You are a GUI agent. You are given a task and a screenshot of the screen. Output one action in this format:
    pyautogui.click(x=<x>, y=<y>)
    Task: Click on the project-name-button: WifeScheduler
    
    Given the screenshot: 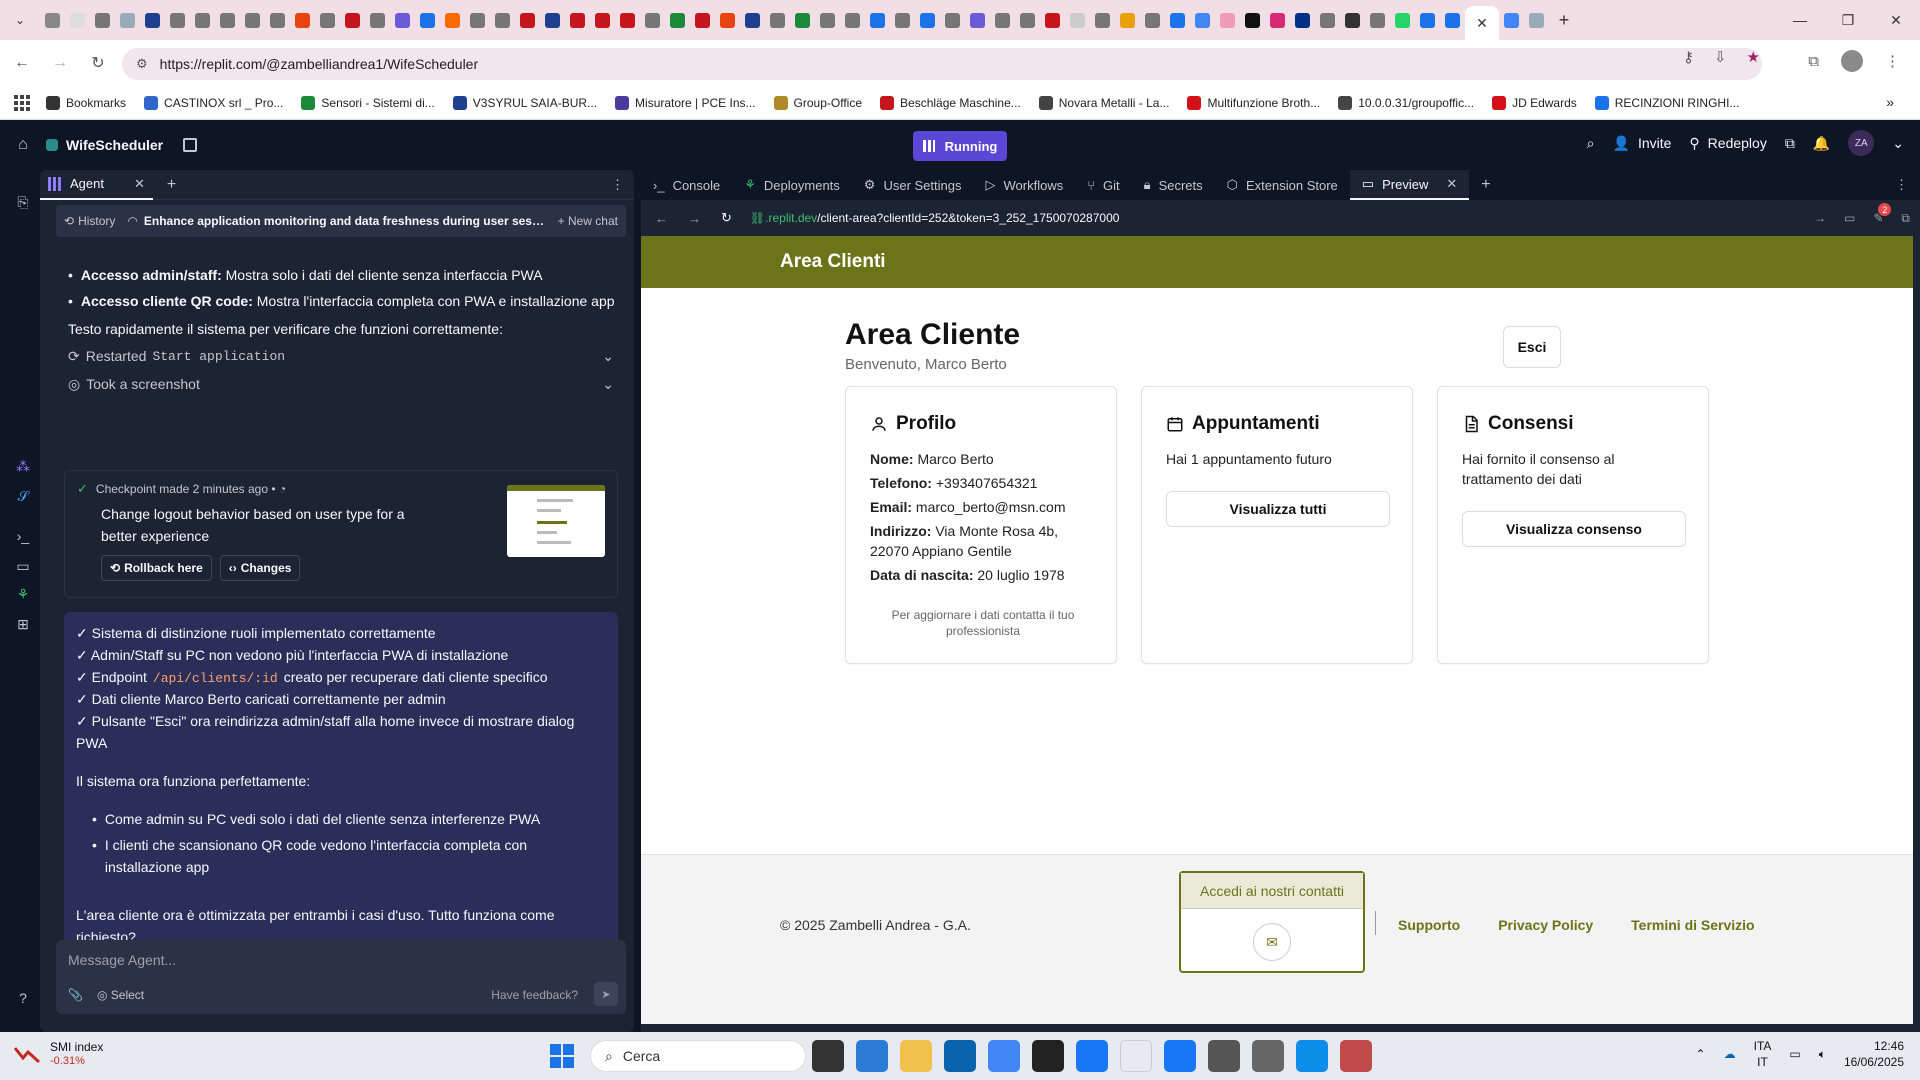 What is the action you would take?
    pyautogui.click(x=104, y=145)
    